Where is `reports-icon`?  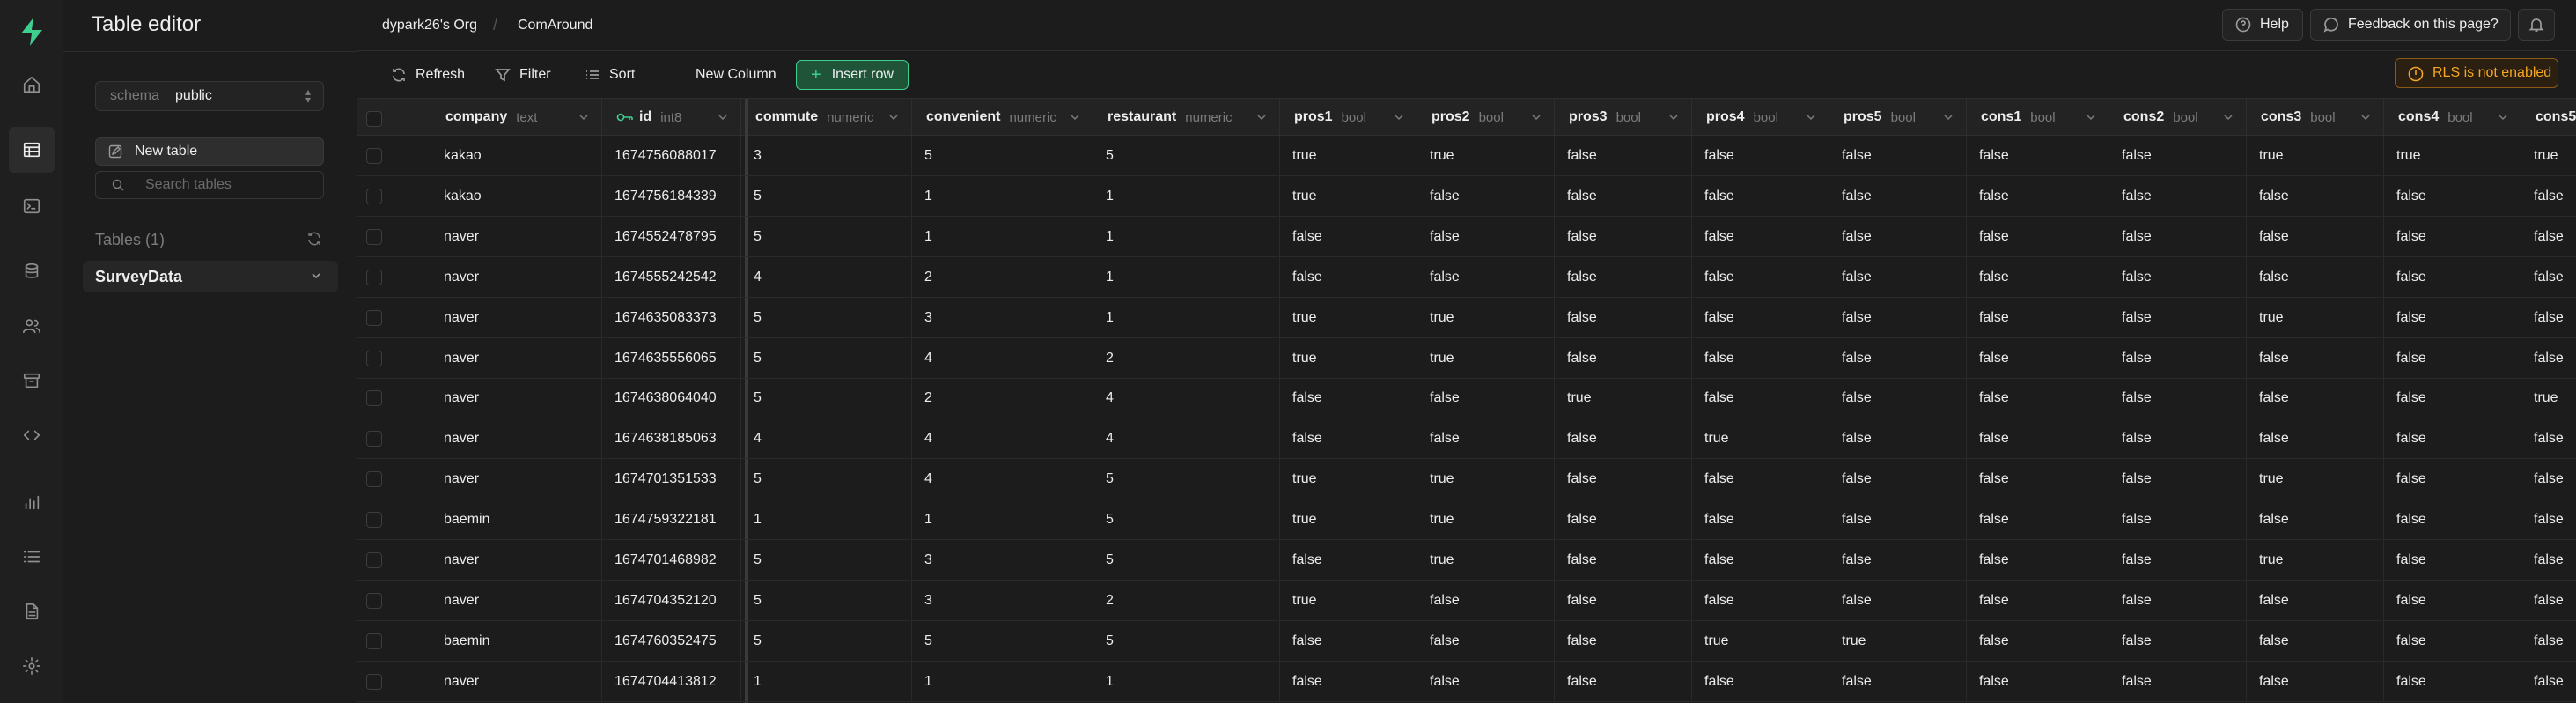
reports-icon is located at coordinates (32, 502).